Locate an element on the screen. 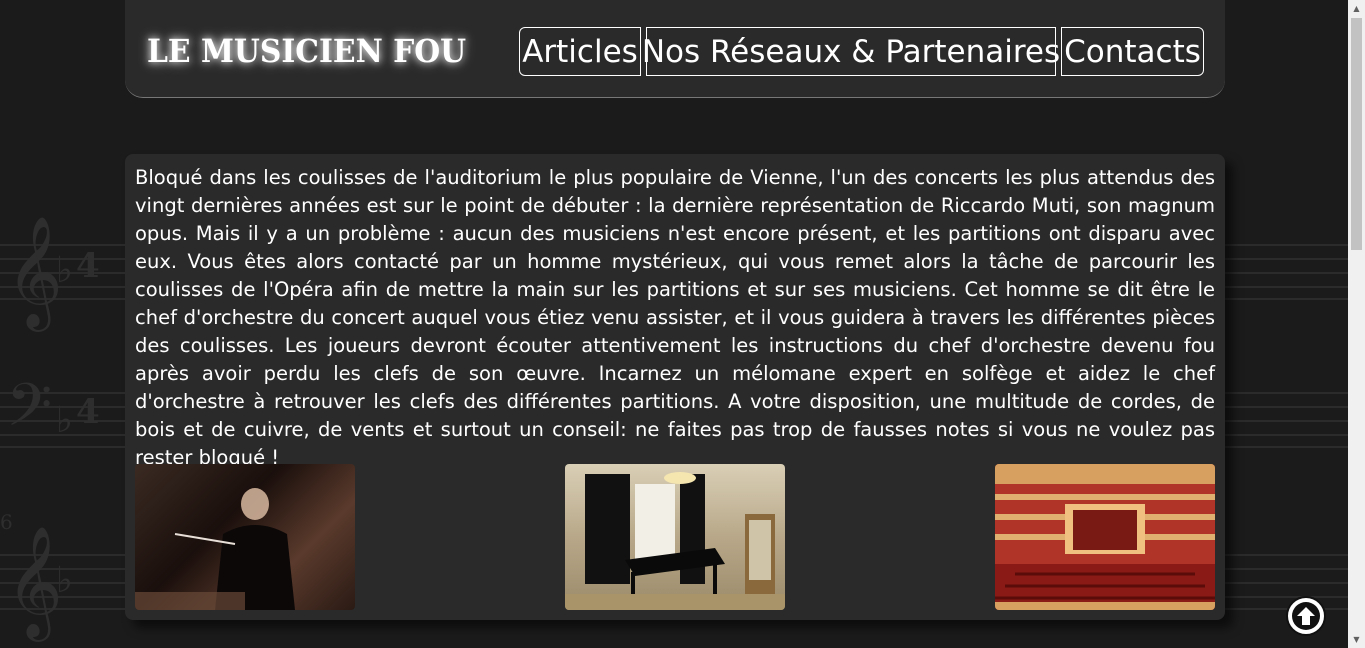 The image size is (1365, 648). scroll-up-arrow-icon: ▲ is located at coordinates (1356, 8).